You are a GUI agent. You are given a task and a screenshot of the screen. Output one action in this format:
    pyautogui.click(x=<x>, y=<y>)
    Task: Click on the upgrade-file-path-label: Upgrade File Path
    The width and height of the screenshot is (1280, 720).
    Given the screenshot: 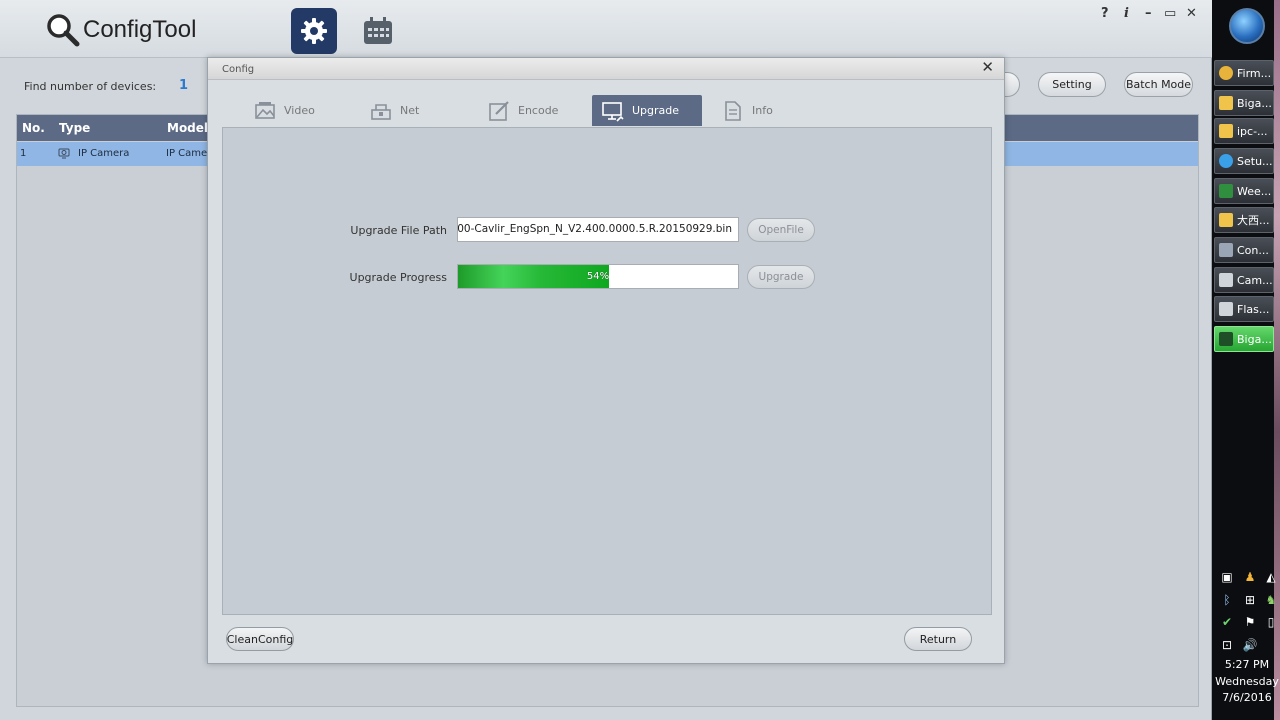 What is the action you would take?
    pyautogui.click(x=398, y=230)
    